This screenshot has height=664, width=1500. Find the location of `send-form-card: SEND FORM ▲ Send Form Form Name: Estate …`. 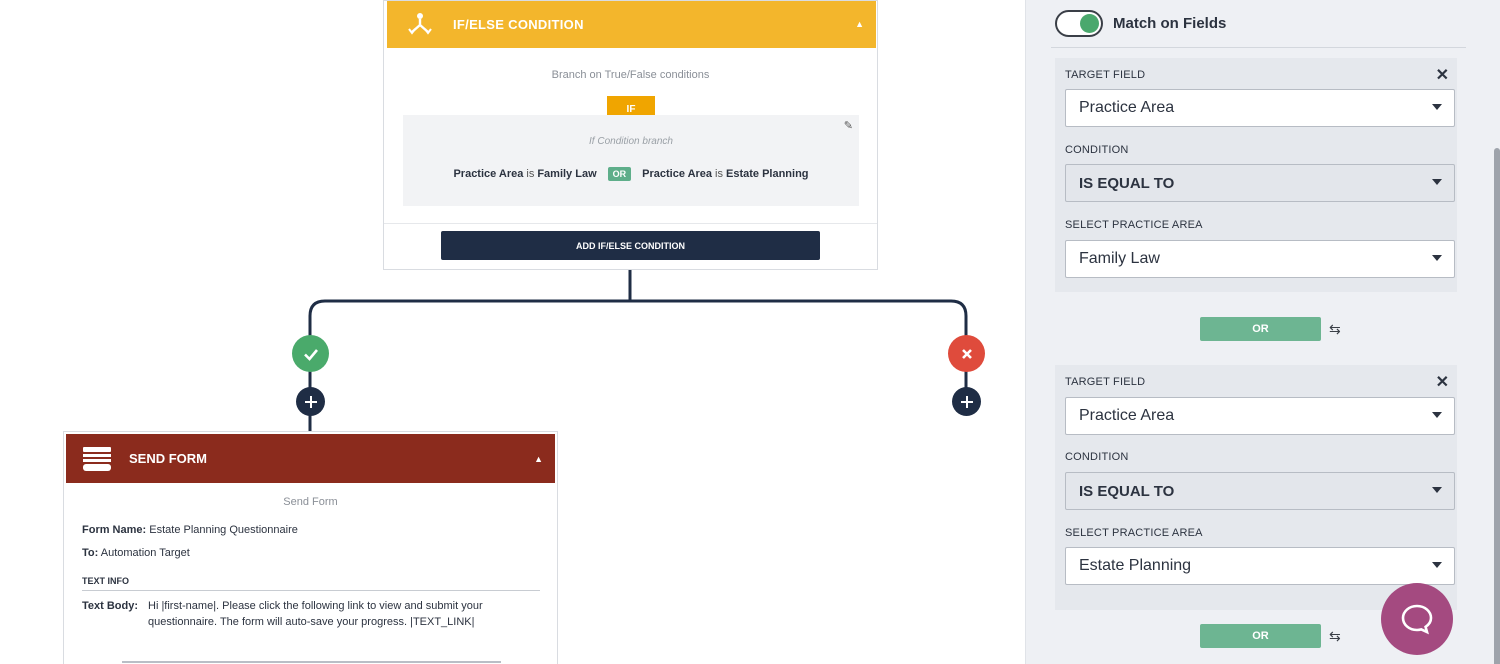

send-form-card: SEND FORM ▲ Send Form Form Name: Estate … is located at coordinates (310, 547).